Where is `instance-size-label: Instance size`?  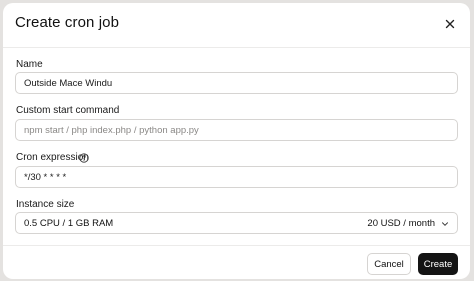 instance-size-label: Instance size is located at coordinates (45, 204).